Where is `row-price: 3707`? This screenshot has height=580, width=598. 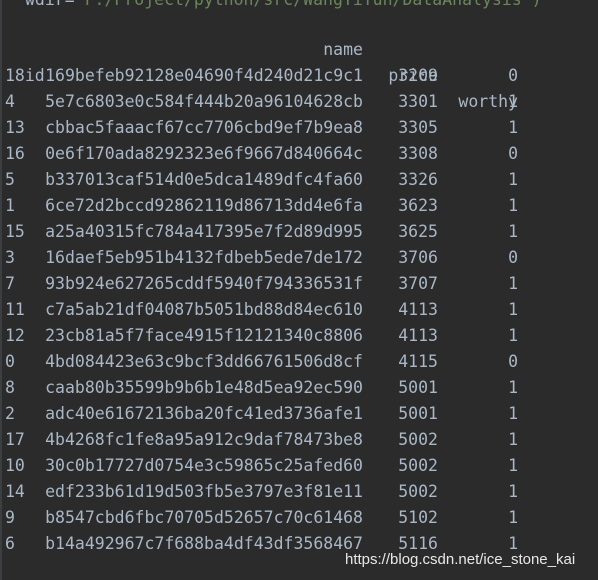
row-price: 3707 is located at coordinates (418, 283).